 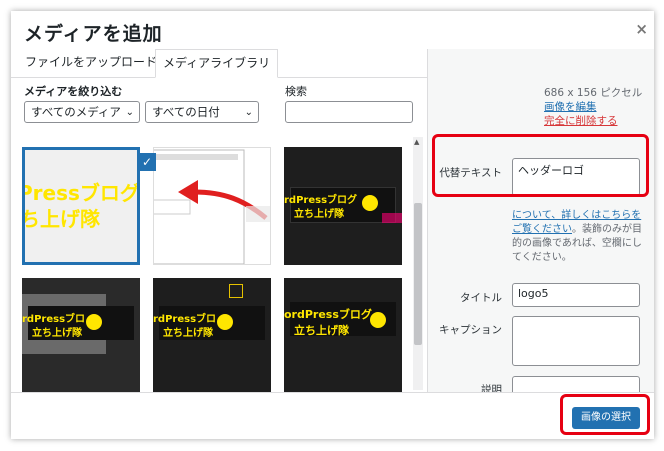 I want to click on arrow-graphic-icon, so click(x=212, y=206).